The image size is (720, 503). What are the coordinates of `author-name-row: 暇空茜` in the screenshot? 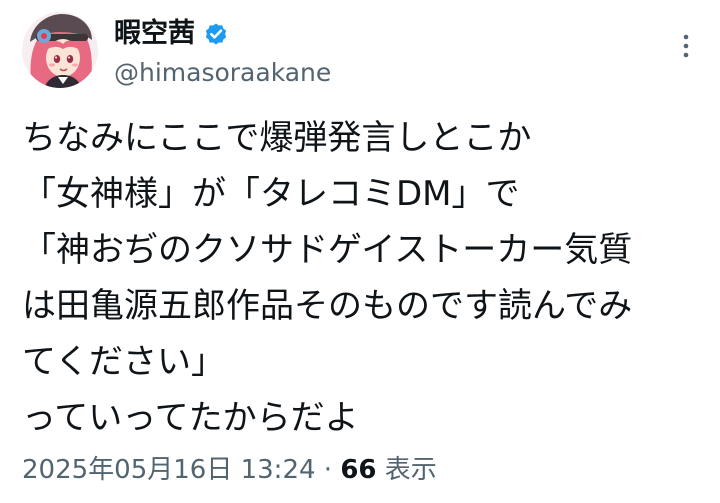 It's located at (171, 34).